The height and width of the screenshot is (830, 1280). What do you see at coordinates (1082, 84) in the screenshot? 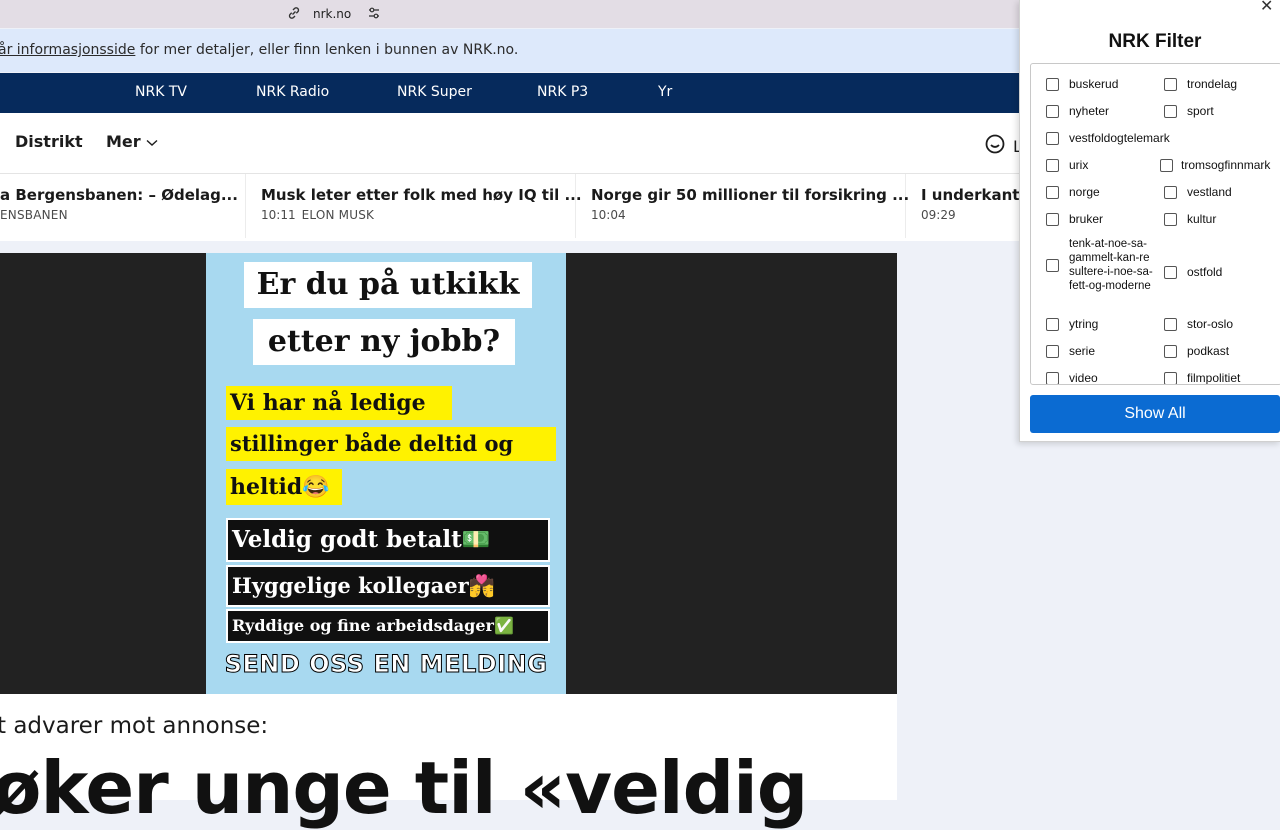
I see `filter-checkbox-buskerud: buskerud` at bounding box center [1082, 84].